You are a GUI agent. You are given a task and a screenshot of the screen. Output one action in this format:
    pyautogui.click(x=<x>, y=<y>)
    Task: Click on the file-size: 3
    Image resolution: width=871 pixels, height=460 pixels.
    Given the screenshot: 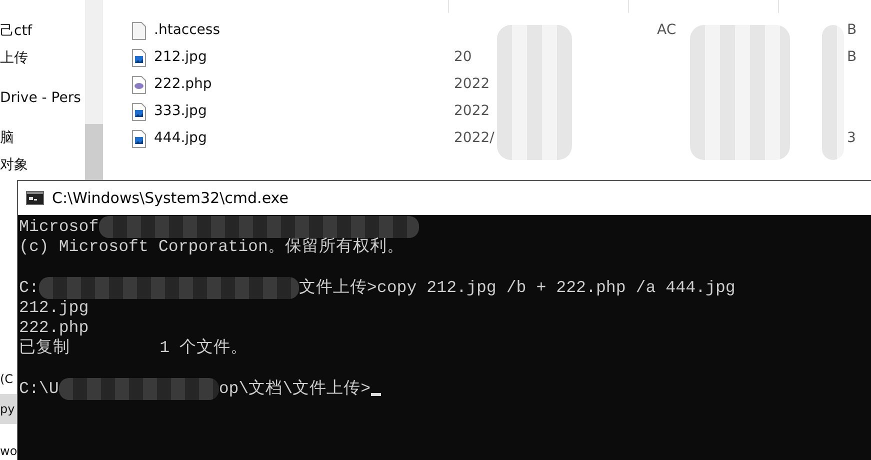 What is the action you would take?
    pyautogui.click(x=851, y=138)
    